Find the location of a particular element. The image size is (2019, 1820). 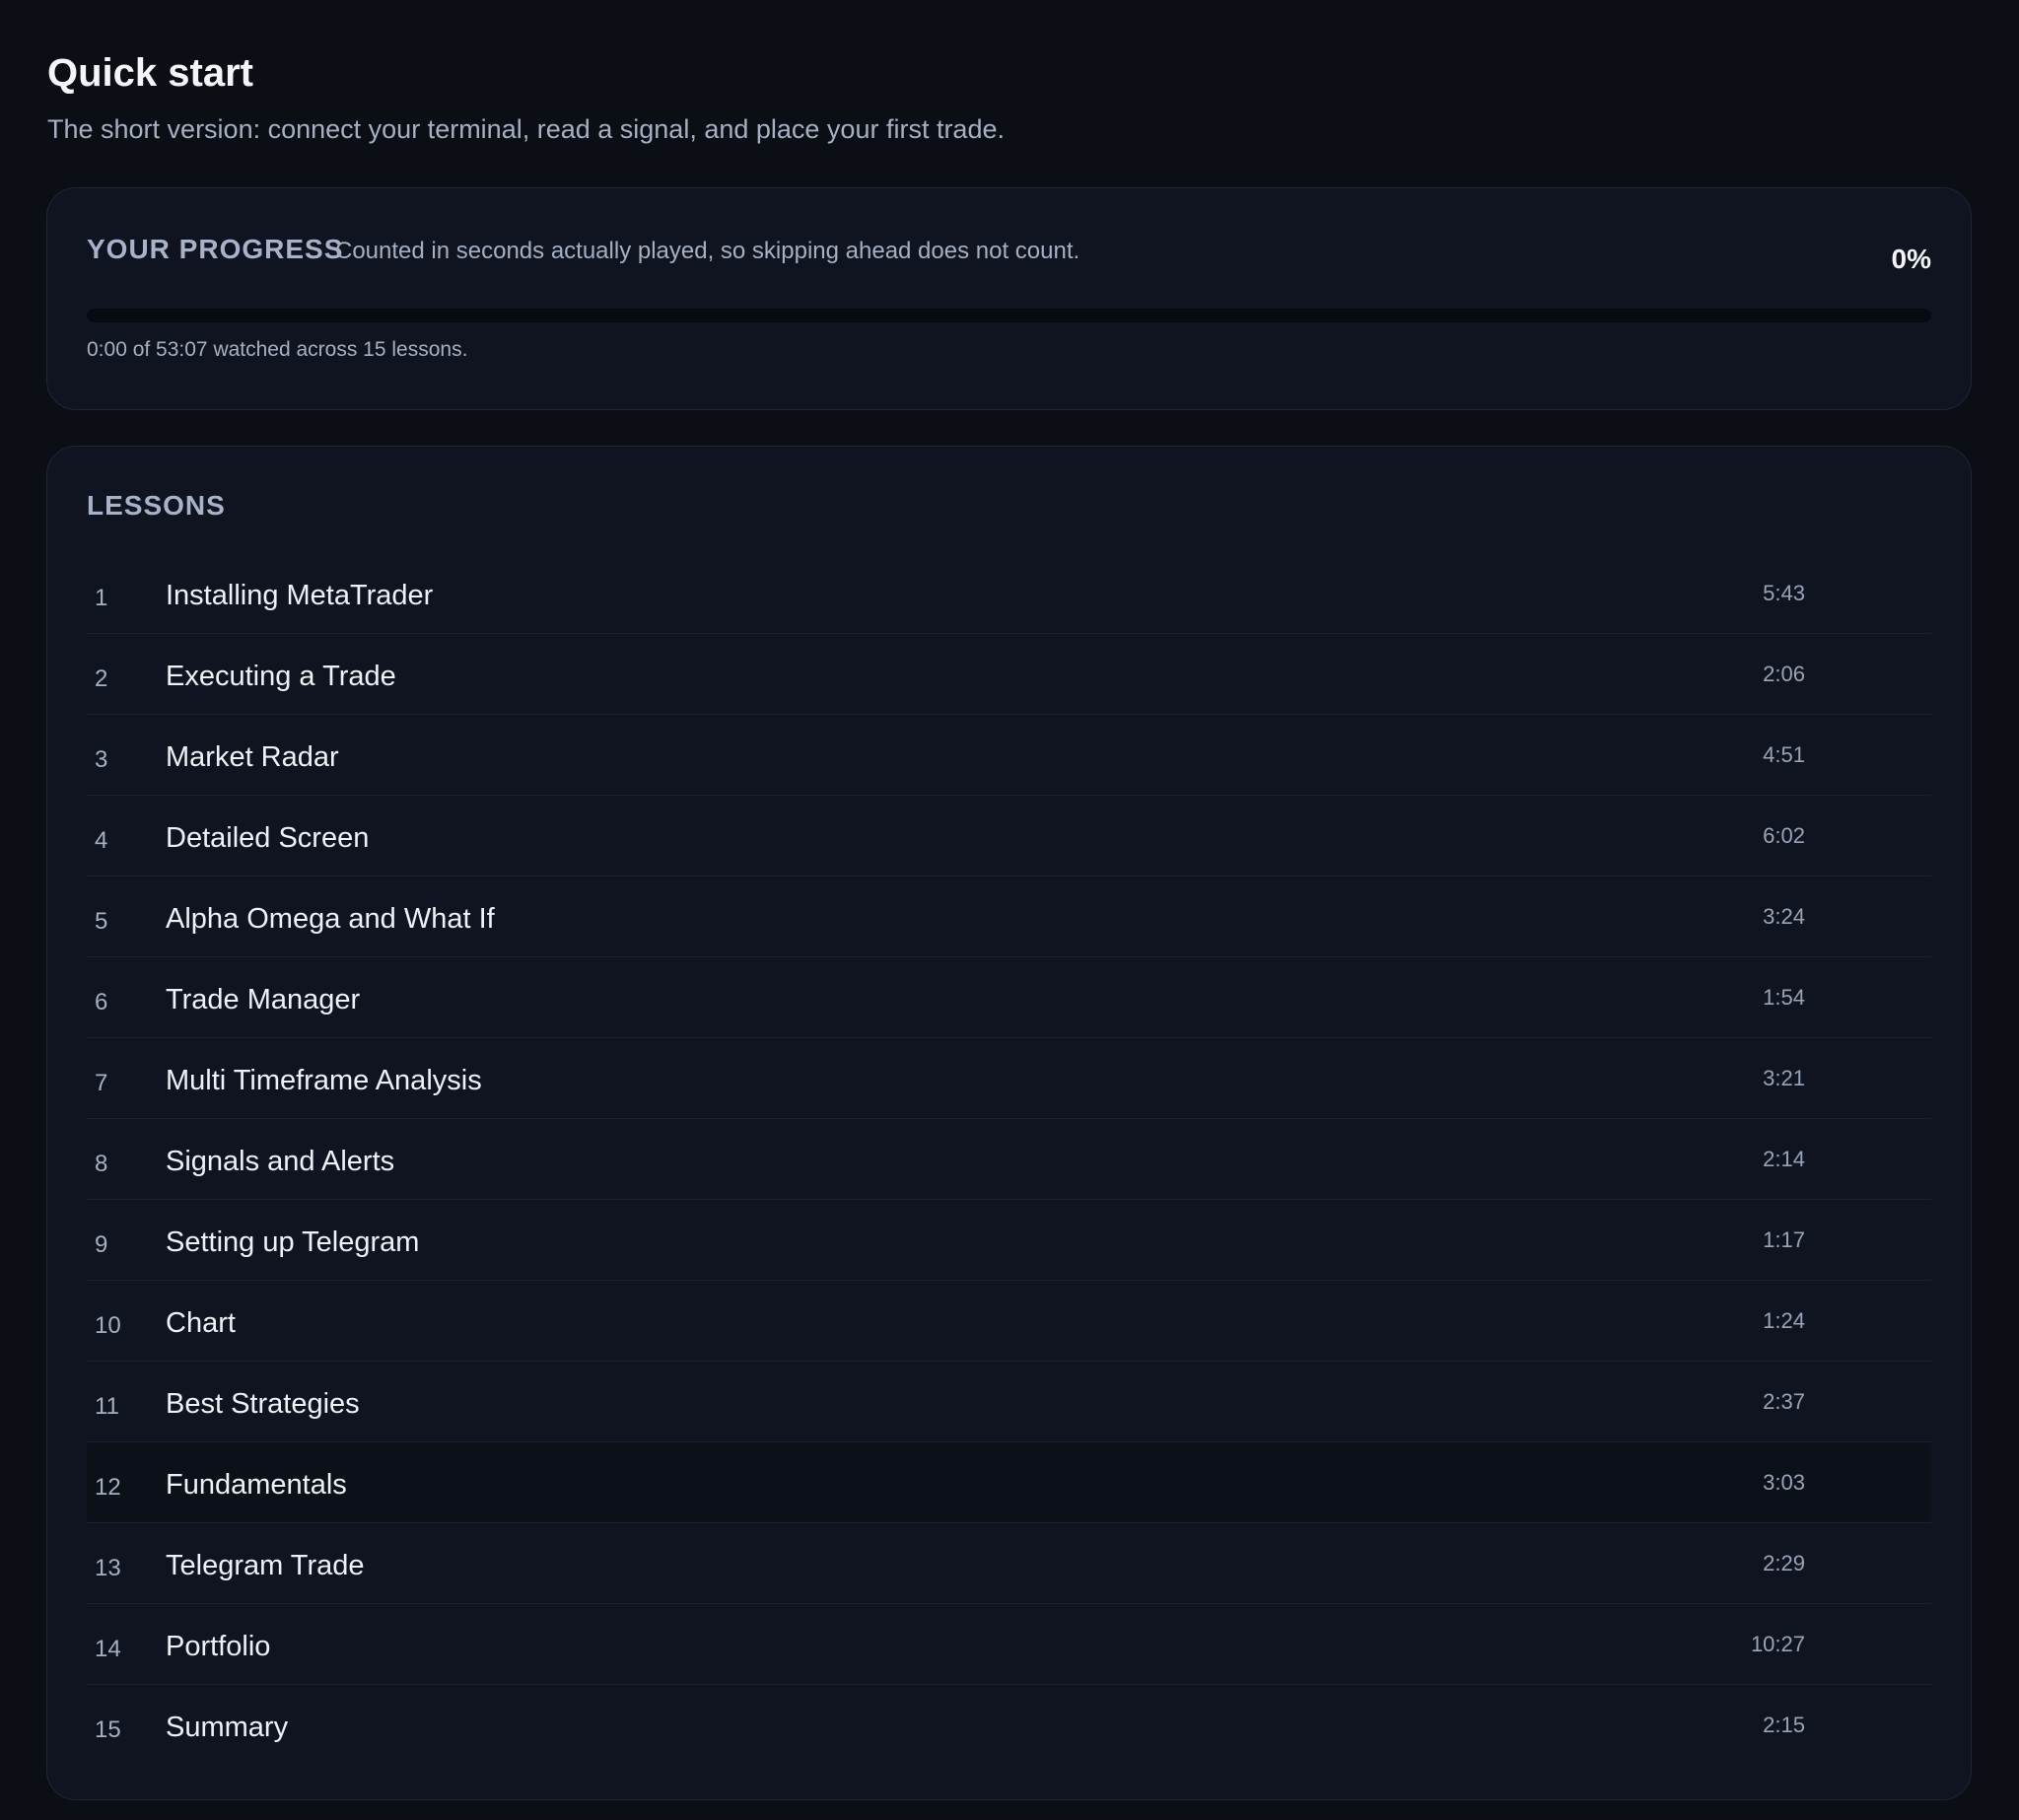

progress-bar is located at coordinates (1009, 315).